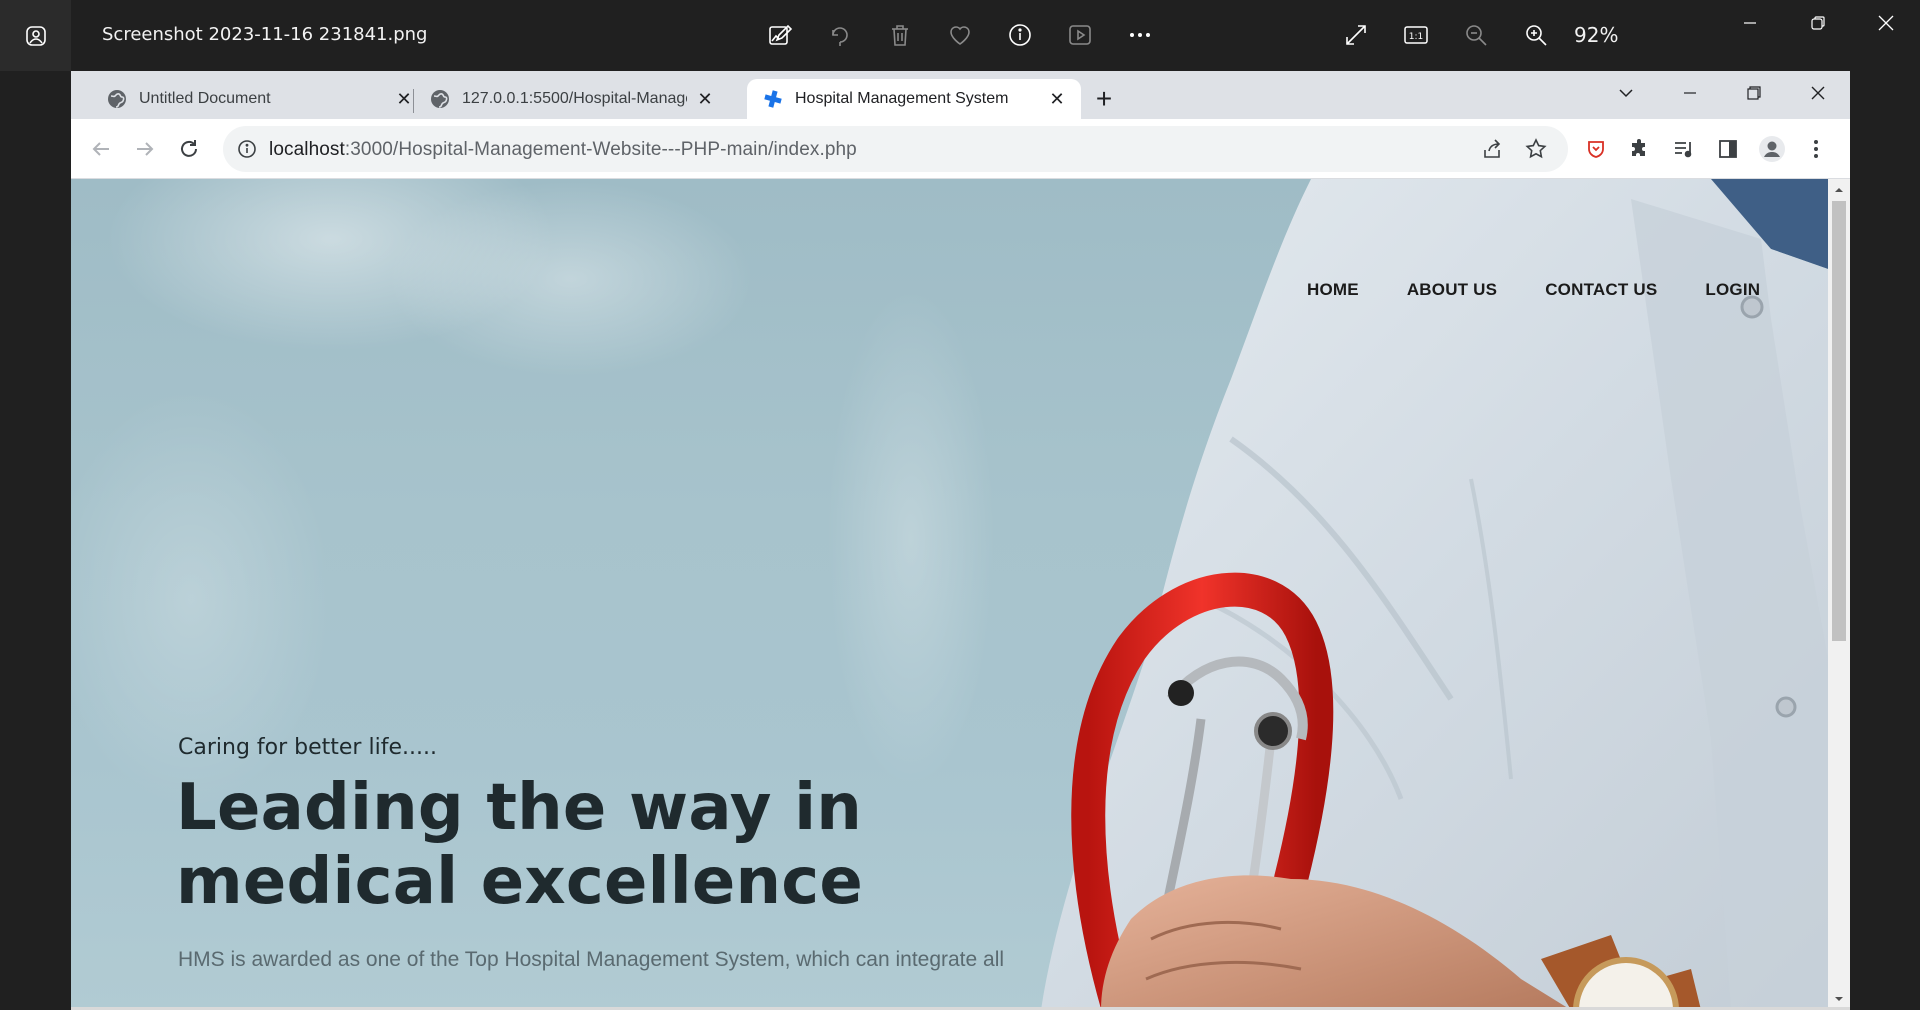  What do you see at coordinates (1754, 93) in the screenshot?
I see `browser-restore-button` at bounding box center [1754, 93].